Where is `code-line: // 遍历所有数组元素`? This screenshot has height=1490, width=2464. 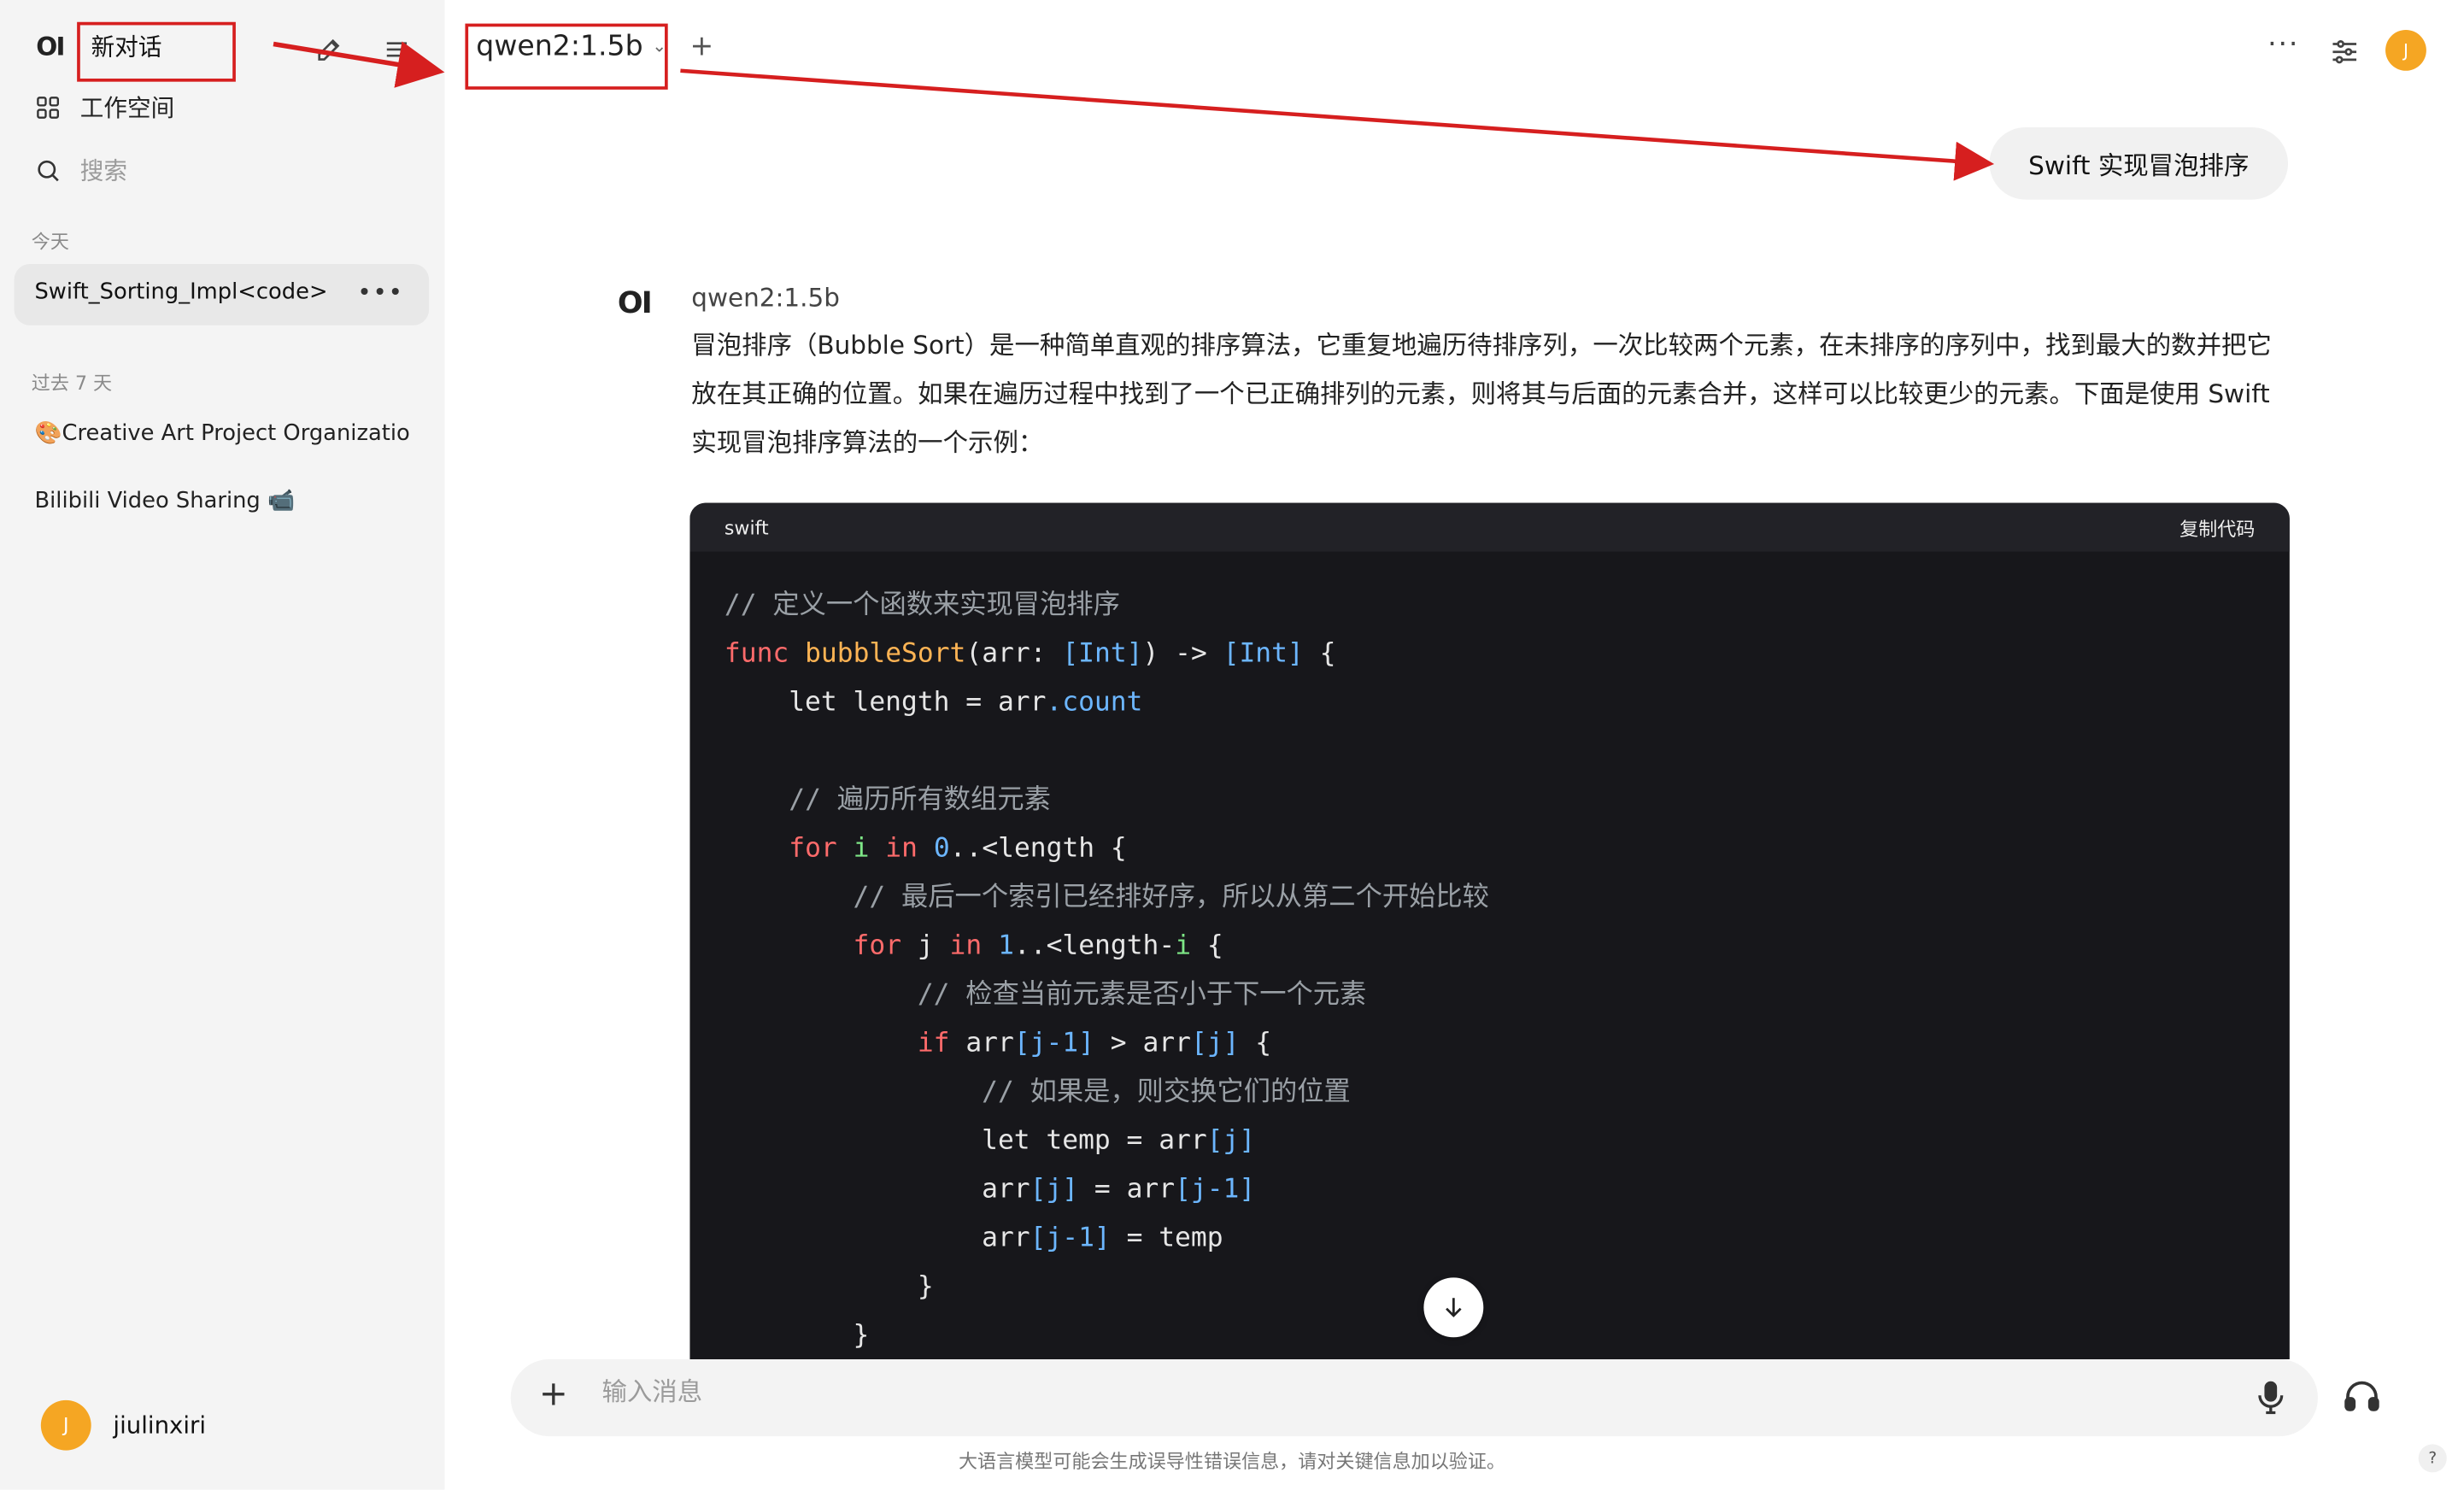 code-line: // 遍历所有数组元素 is located at coordinates (920, 799).